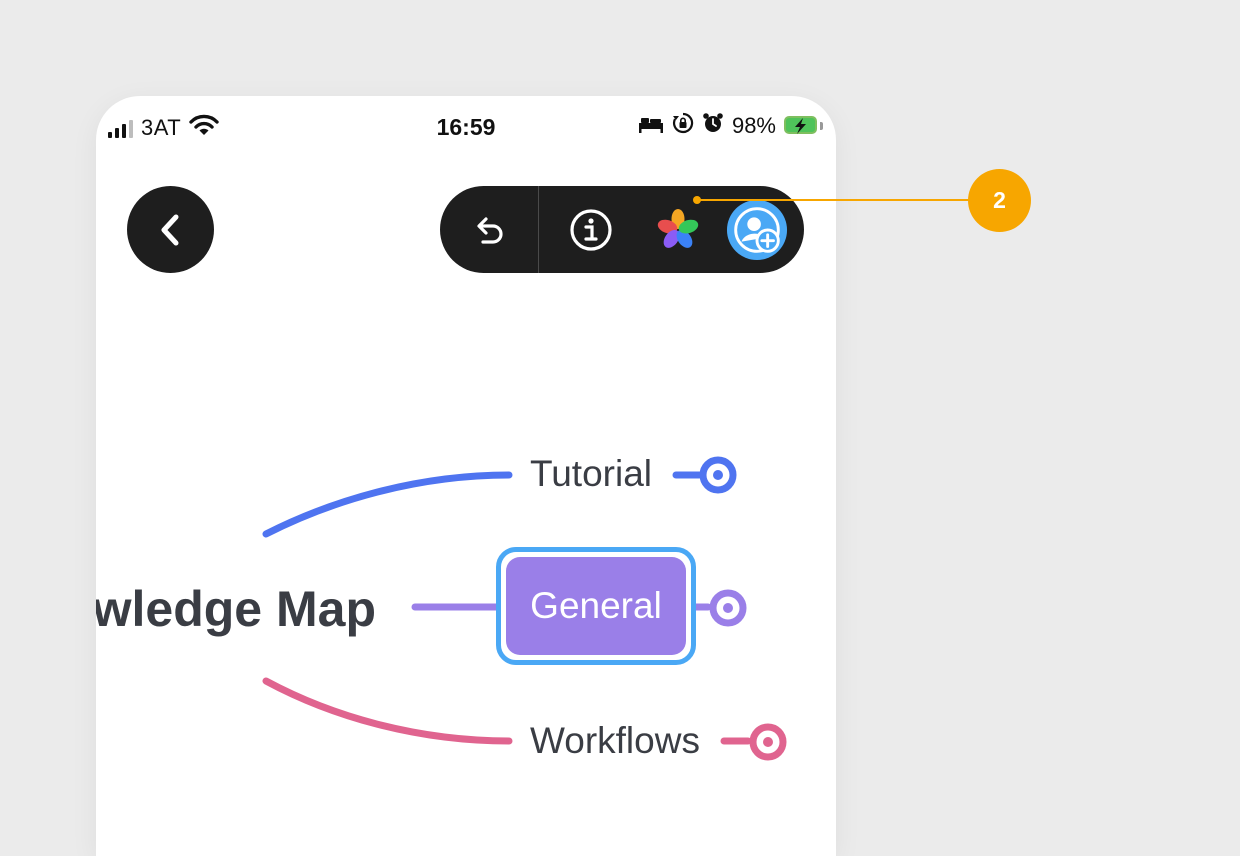 The image size is (1240, 856). I want to click on topic-general: General, so click(596, 606).